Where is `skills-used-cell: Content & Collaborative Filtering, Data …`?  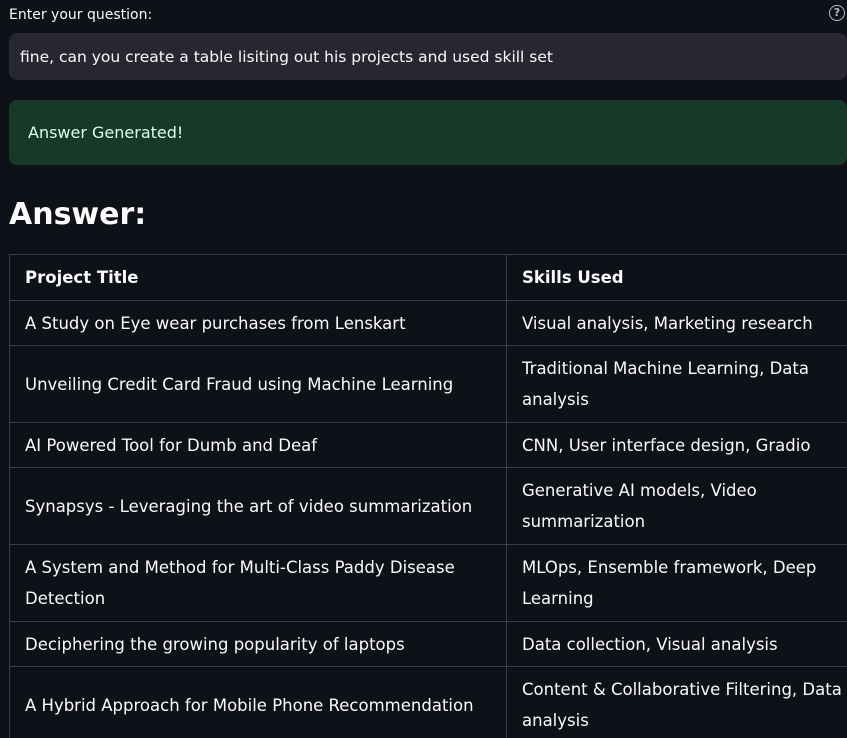
skills-used-cell: Content & Collaborative Filtering, Data … is located at coordinates (676, 702).